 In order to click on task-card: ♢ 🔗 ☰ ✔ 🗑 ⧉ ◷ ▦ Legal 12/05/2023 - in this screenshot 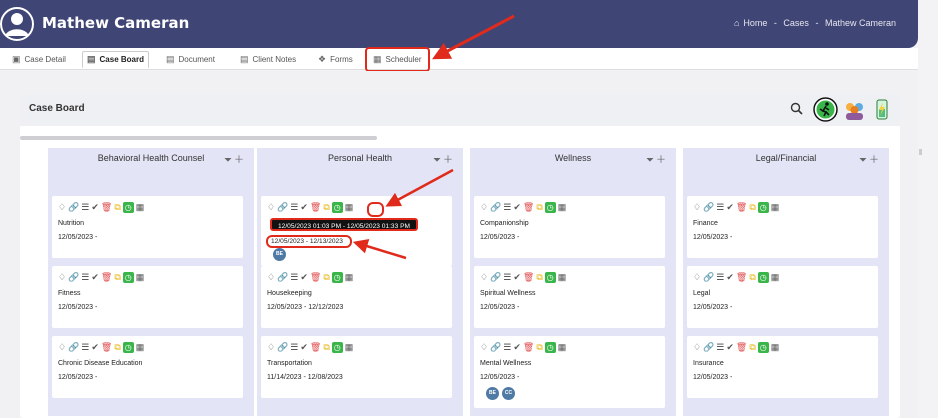, I will do `click(782, 297)`.